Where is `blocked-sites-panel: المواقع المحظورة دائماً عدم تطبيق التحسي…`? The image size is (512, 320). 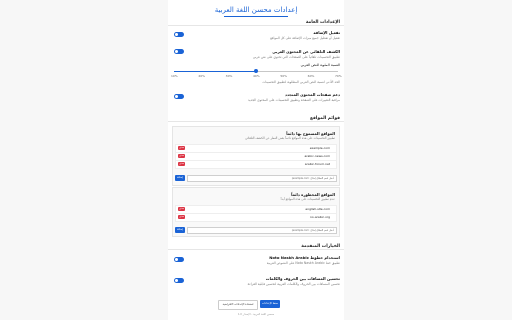 blocked-sites-panel: المواقع المحظورة دائماً عدم تطبيق التحسي… is located at coordinates (256, 212).